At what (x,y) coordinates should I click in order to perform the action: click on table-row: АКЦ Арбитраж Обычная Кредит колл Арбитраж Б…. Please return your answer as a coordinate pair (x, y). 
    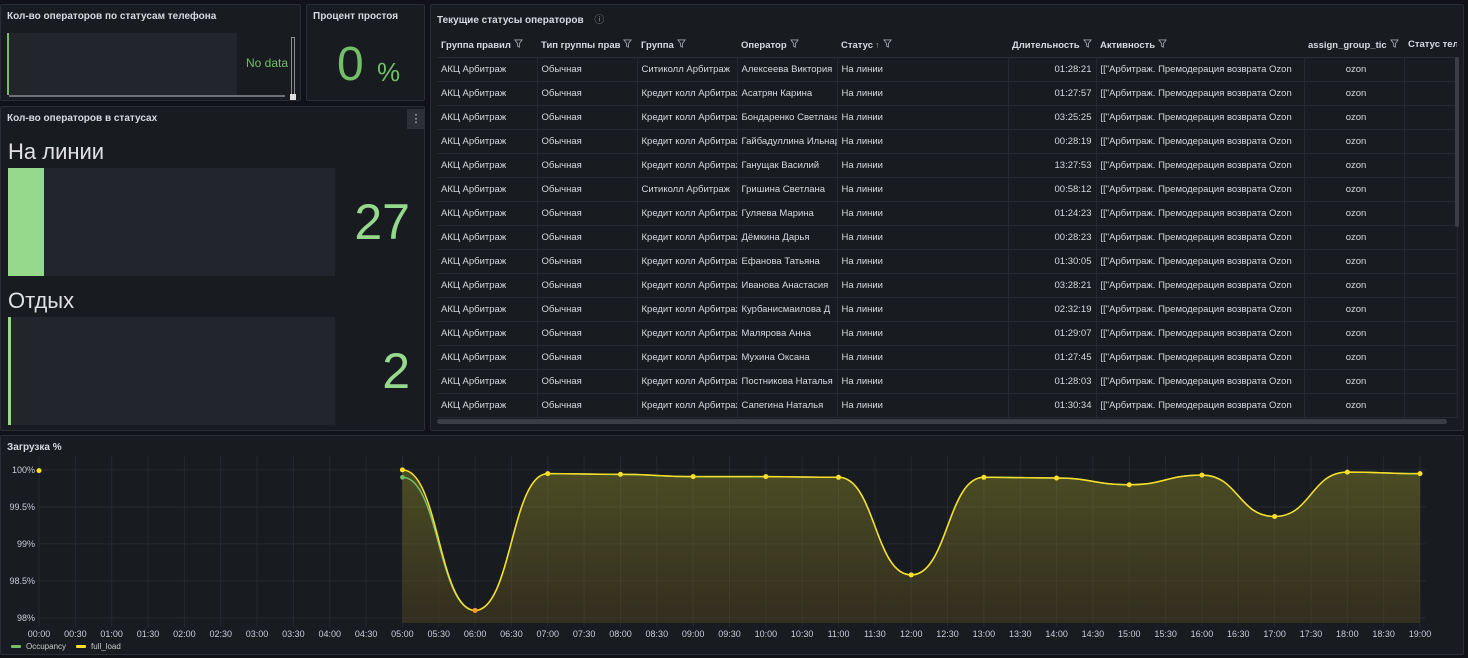
    Looking at the image, I should click on (947, 117).